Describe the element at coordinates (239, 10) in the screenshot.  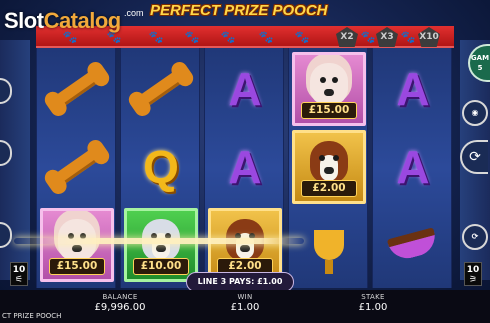
I see `game-title: PERFECT PRIZE POOCH` at that location.